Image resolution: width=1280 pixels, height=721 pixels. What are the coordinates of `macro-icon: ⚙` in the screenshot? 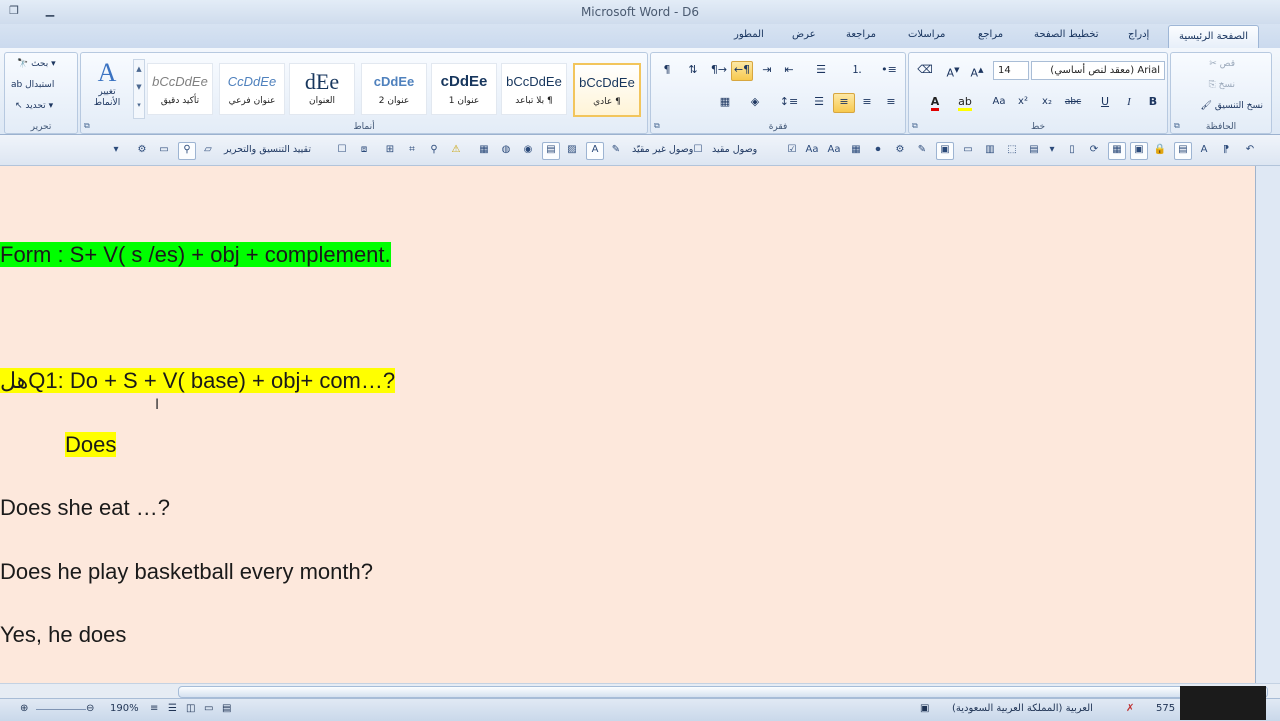 It's located at (900, 150).